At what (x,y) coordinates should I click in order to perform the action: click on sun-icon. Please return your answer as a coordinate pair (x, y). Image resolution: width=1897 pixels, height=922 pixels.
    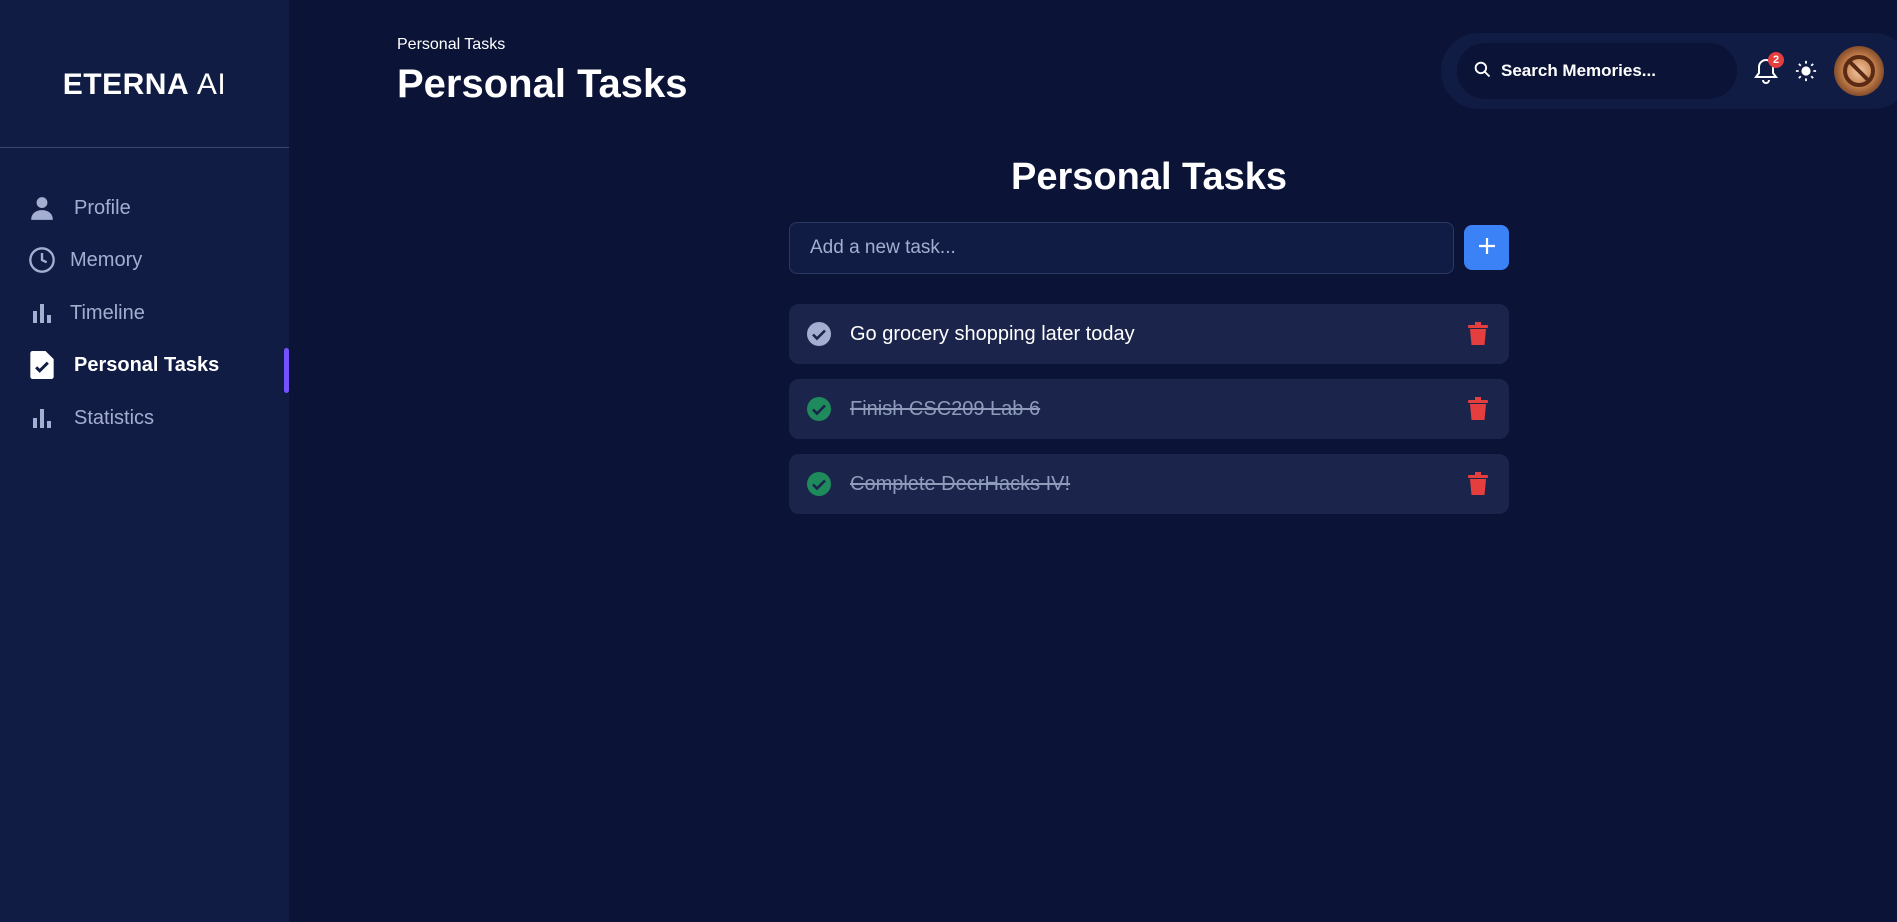
    Looking at the image, I should click on (1806, 71).